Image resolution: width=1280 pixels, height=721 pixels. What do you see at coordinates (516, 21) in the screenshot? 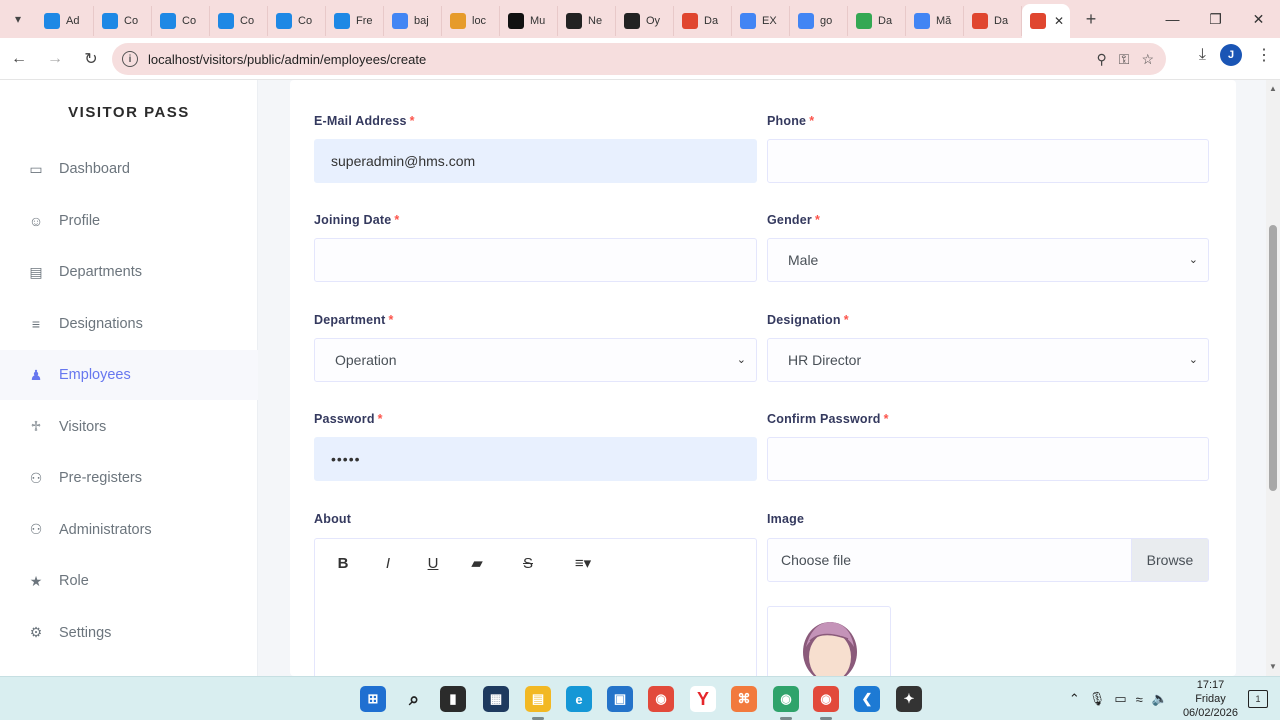
I see `leaf-icon` at bounding box center [516, 21].